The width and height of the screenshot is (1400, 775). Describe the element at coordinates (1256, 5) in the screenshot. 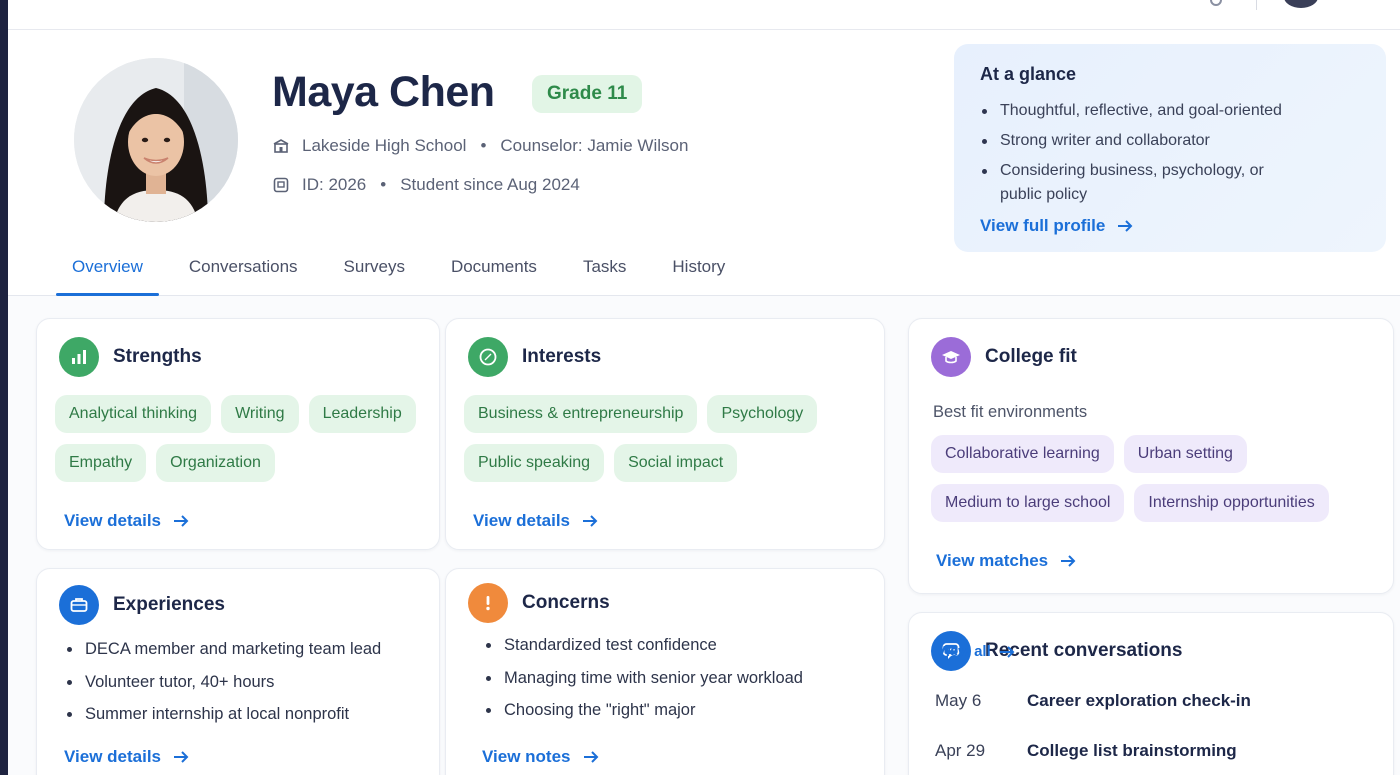

I see `topbar-divider` at that location.